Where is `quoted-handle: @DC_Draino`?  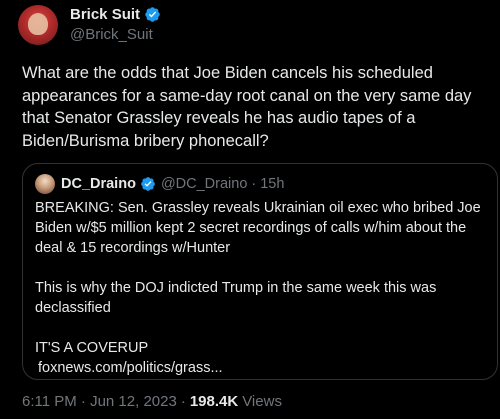 quoted-handle: @DC_Draino is located at coordinates (204, 184).